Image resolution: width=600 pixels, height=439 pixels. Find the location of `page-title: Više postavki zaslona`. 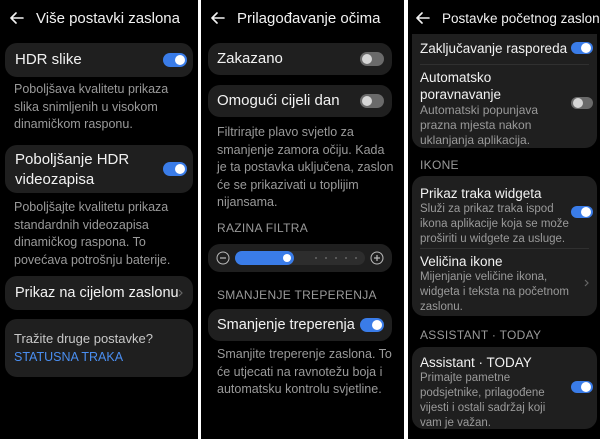

page-title: Više postavki zaslona is located at coordinates (108, 18).